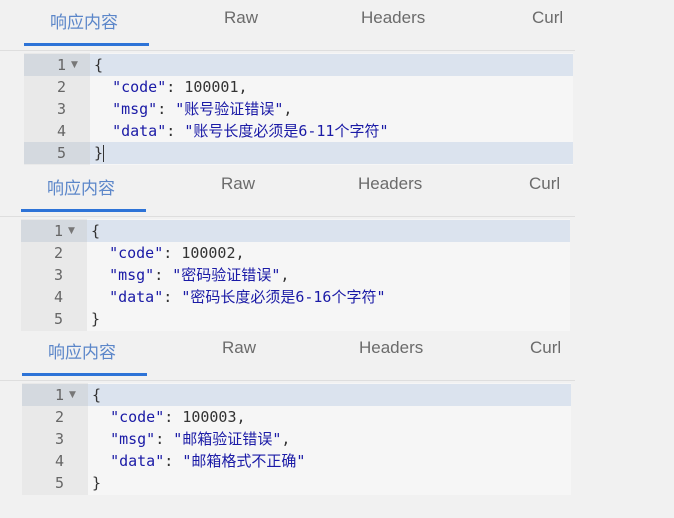 This screenshot has width=674, height=518. Describe the element at coordinates (227, 439) in the screenshot. I see `json-value: "邮箱验证错误"` at that location.